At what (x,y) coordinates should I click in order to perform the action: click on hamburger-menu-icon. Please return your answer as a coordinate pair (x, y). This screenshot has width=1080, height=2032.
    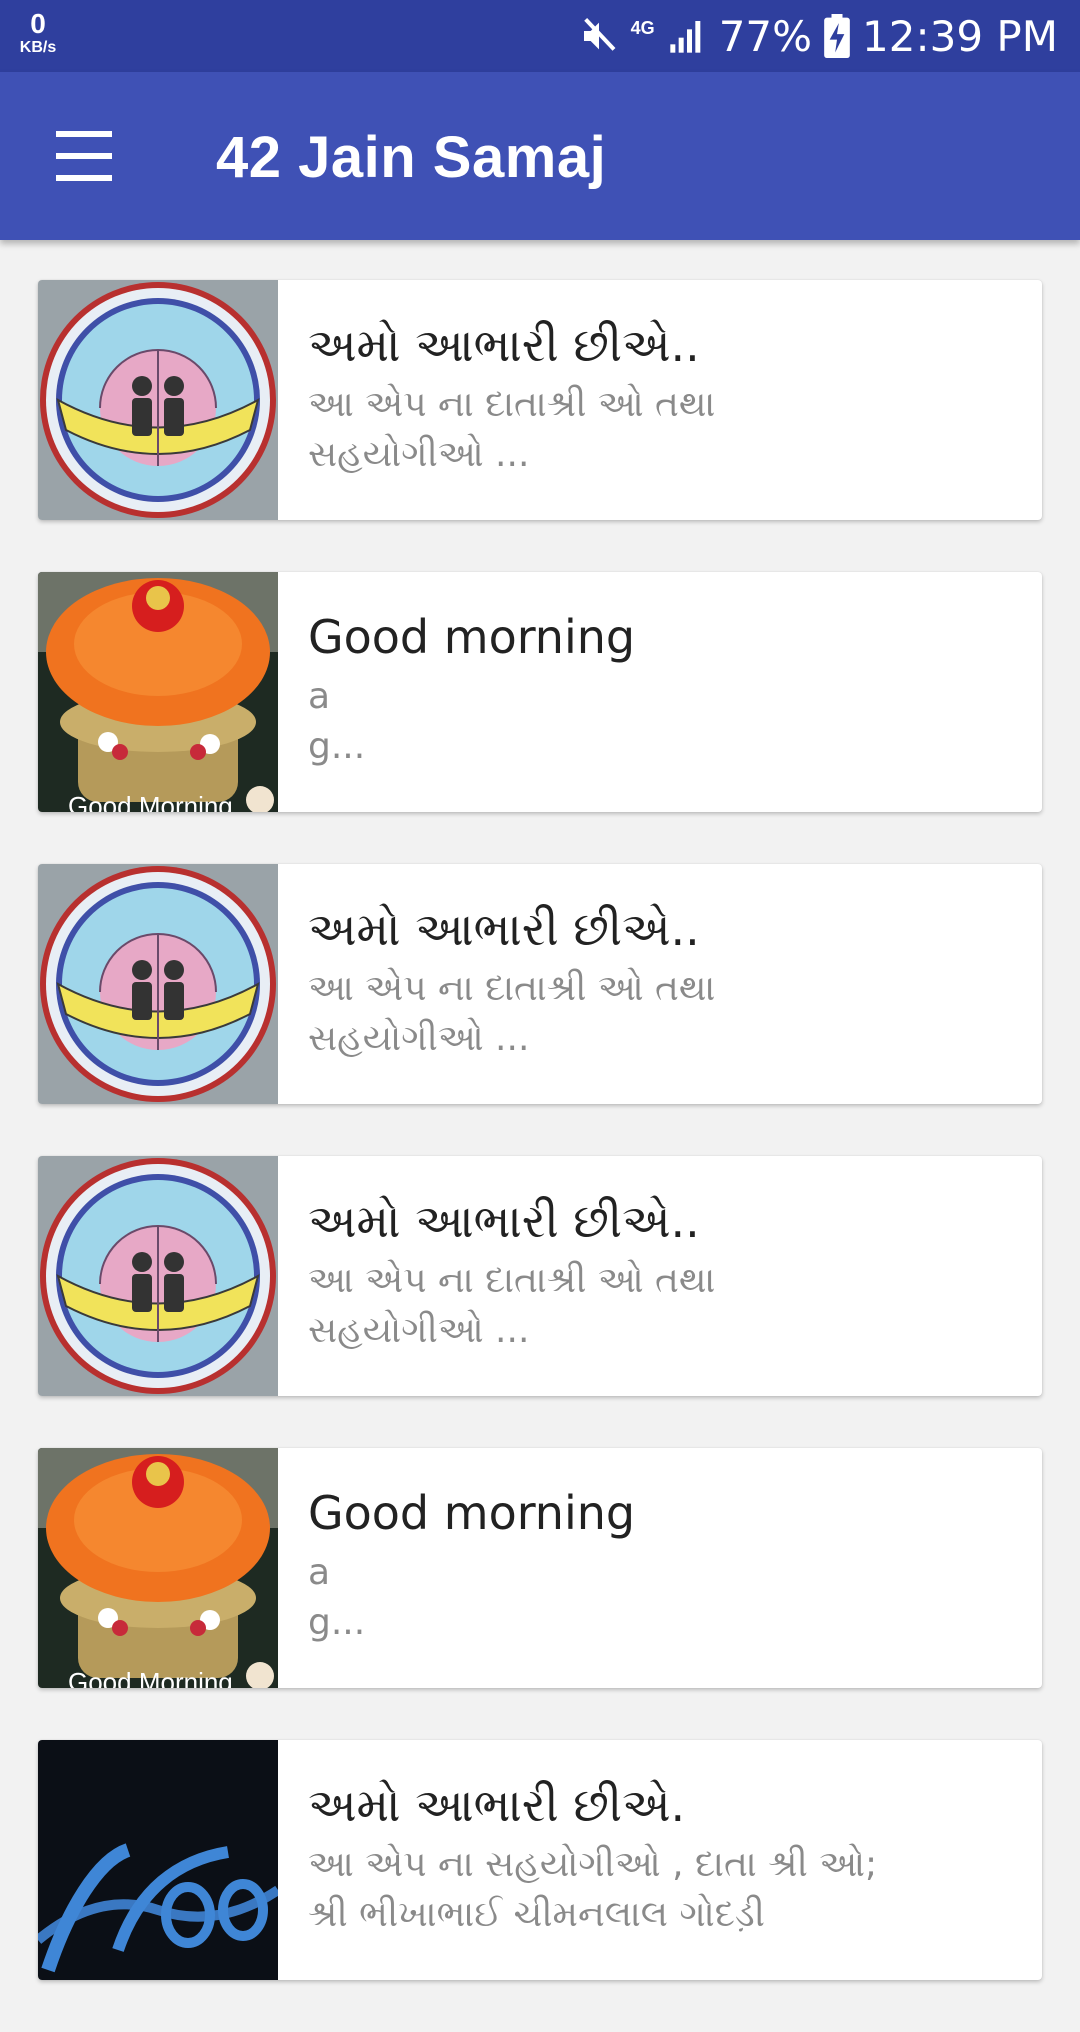
    Looking at the image, I should click on (84, 156).